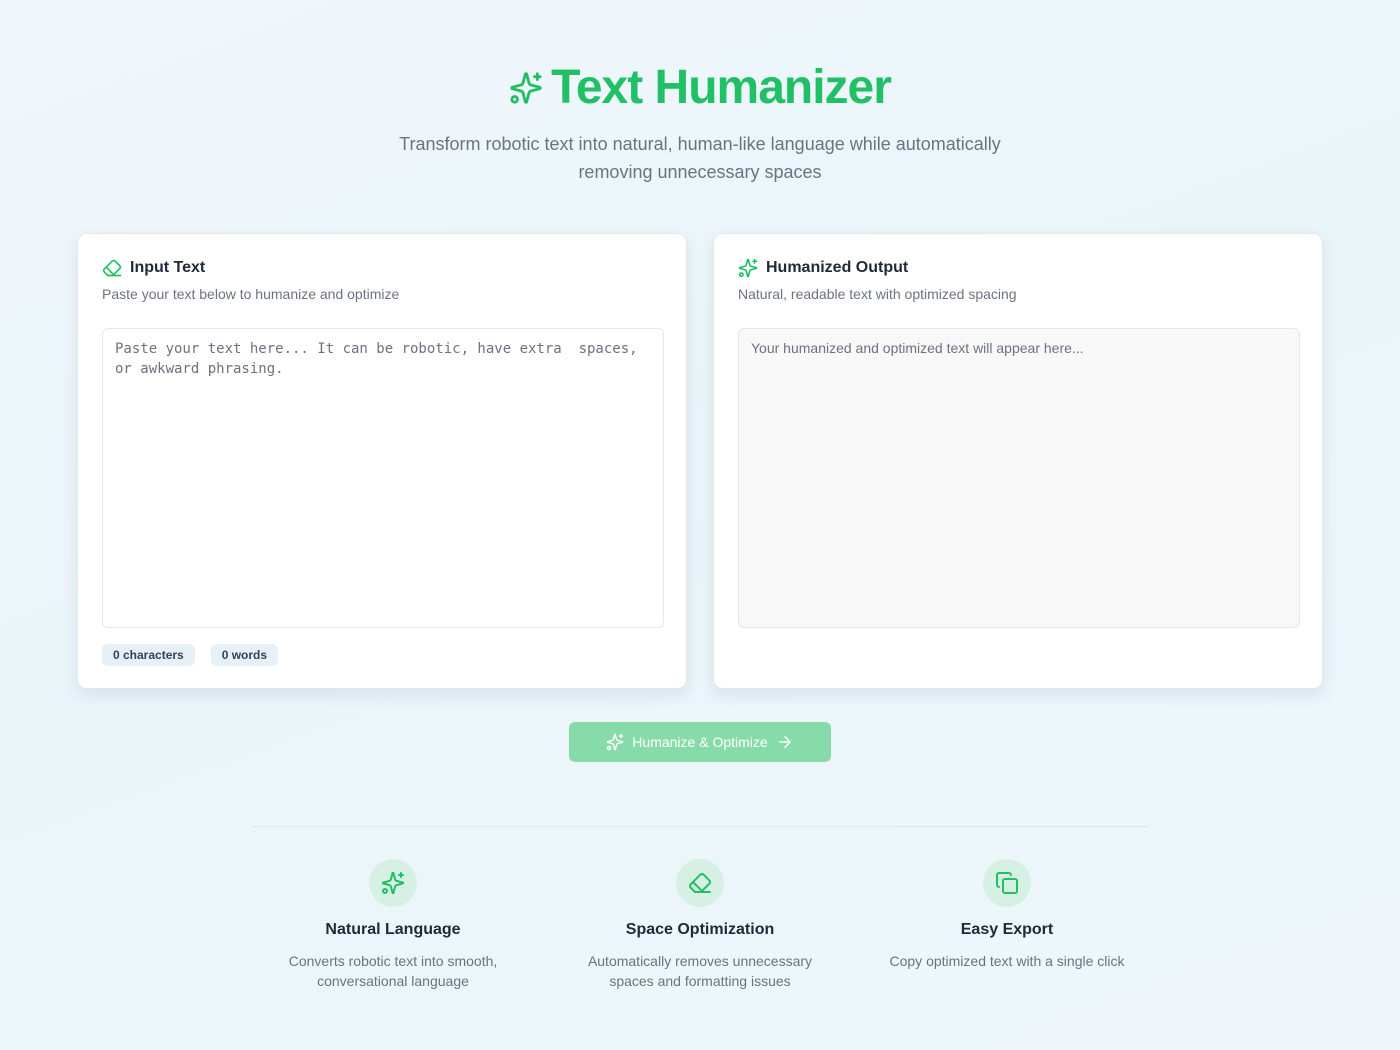 The height and width of the screenshot is (1050, 1400). I want to click on input-card-title: Input Text, so click(168, 267).